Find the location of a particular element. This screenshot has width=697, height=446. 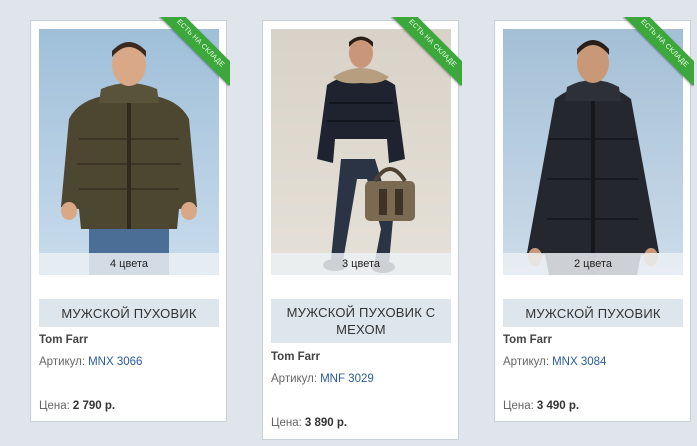

product-sku: Артикул: MNX 3066 is located at coordinates (90, 362).